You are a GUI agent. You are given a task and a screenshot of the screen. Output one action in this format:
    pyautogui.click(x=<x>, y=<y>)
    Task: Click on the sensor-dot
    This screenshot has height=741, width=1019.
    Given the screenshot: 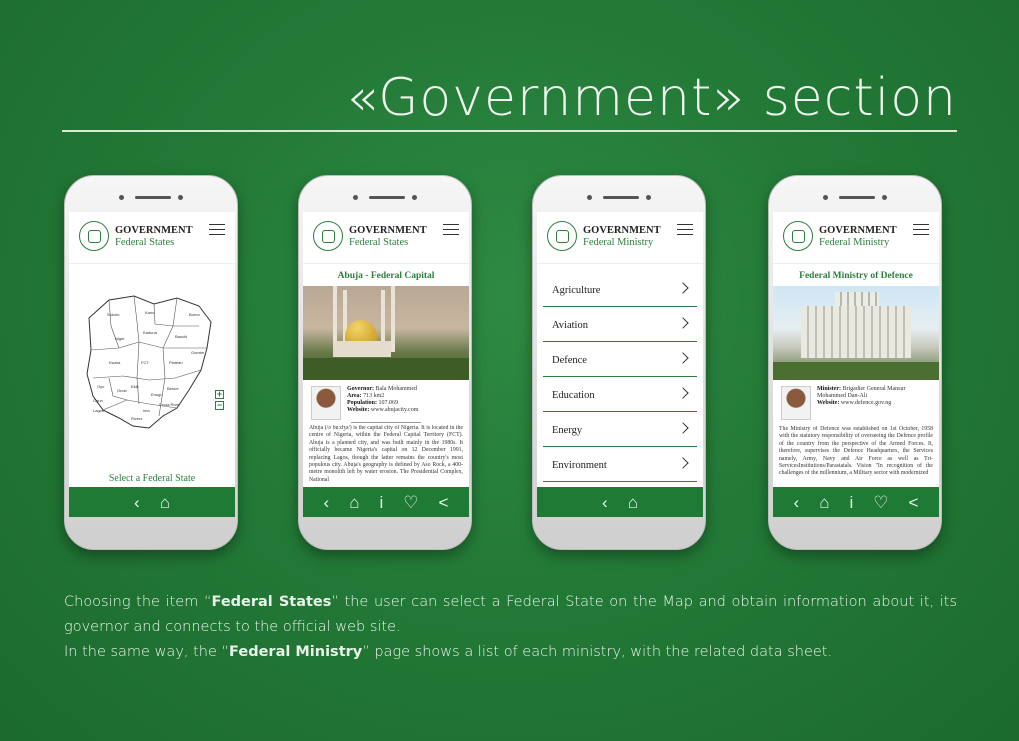 What is the action you would take?
    pyautogui.click(x=648, y=197)
    